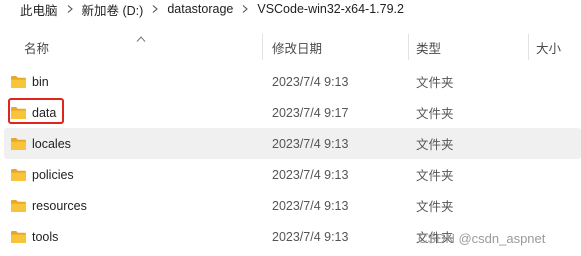 The height and width of the screenshot is (256, 581). I want to click on file-name: bin, so click(40, 81).